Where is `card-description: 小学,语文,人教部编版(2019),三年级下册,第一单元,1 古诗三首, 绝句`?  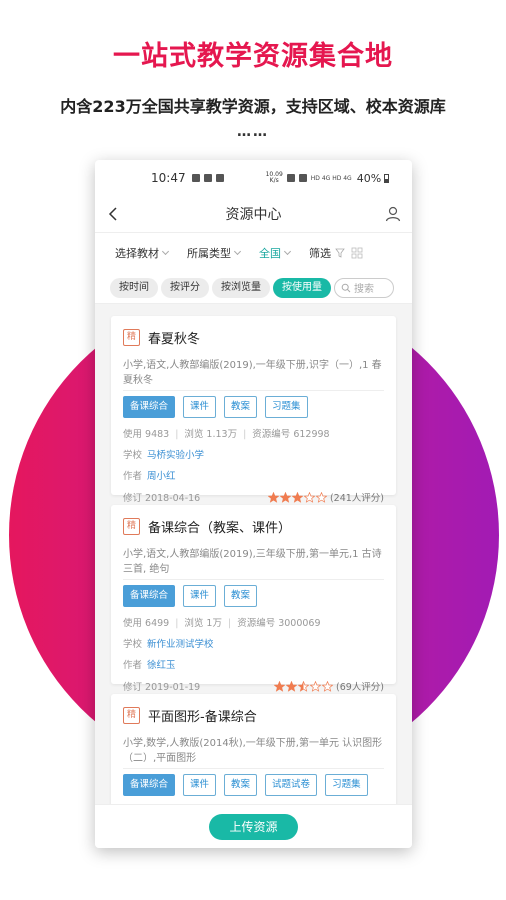
card-description: 小学,语文,人教部编版(2019),三年级下册,第一单元,1 古诗三首, 绝句 is located at coordinates (253, 563).